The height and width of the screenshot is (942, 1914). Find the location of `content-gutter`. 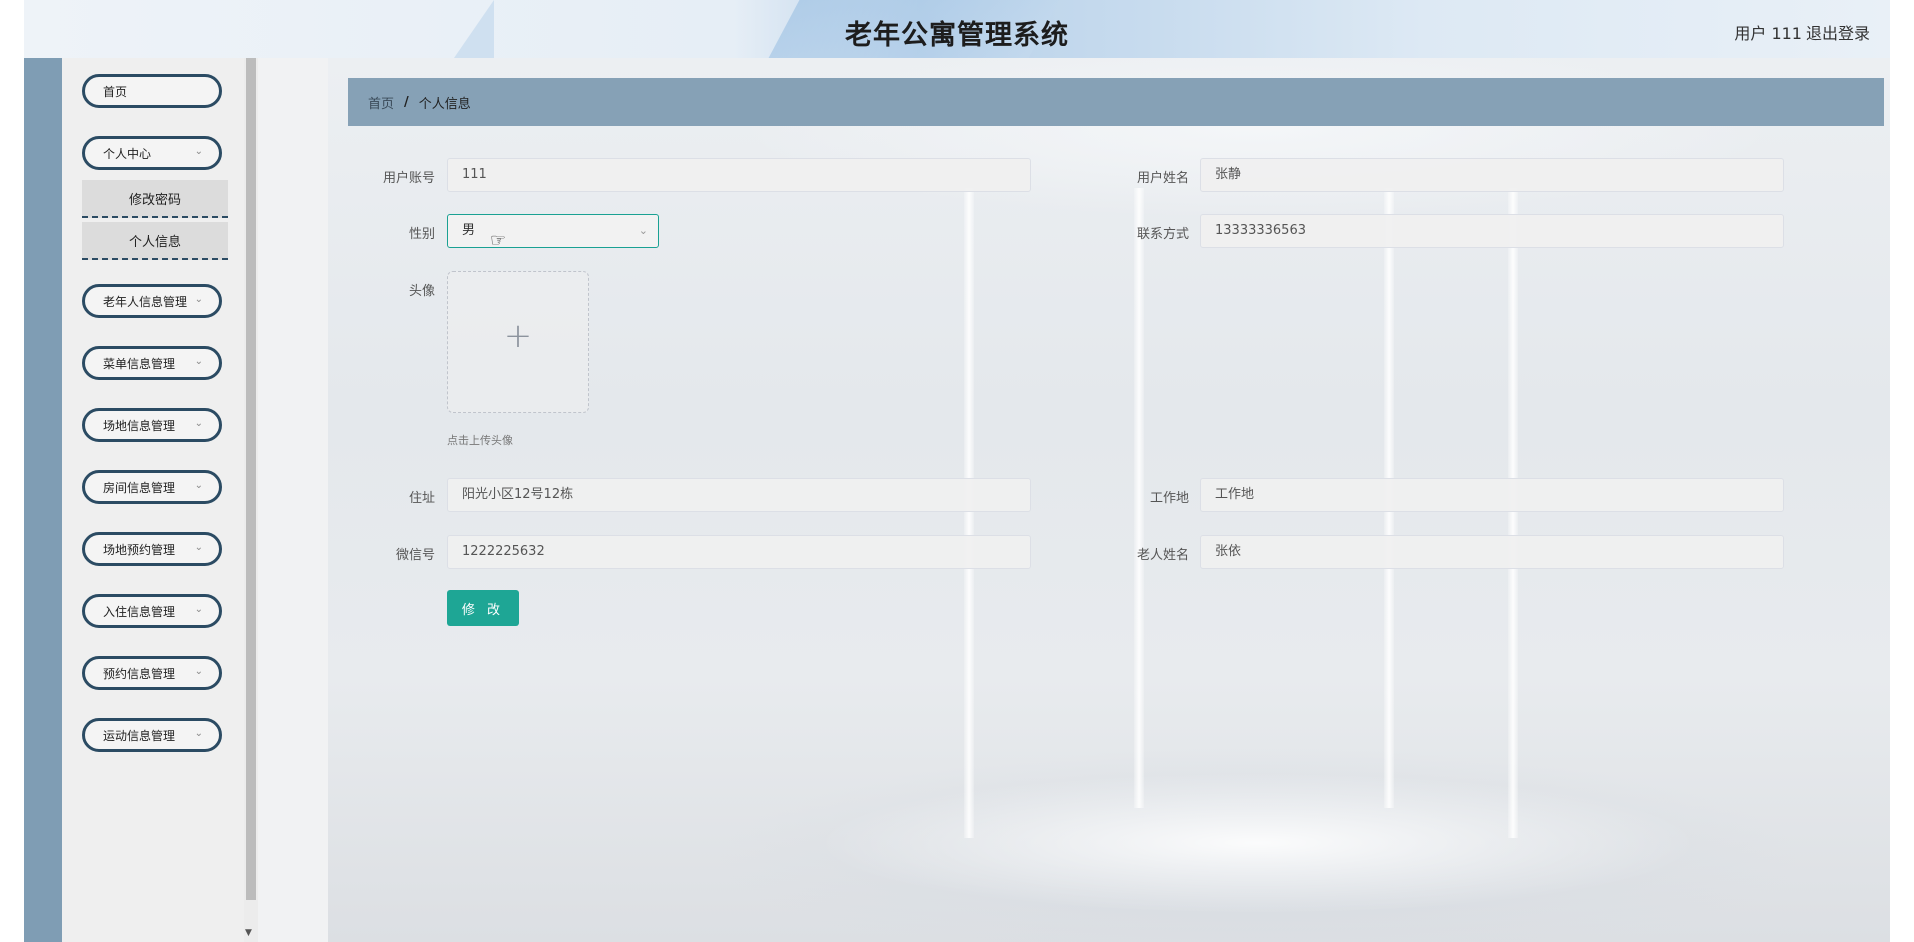

content-gutter is located at coordinates (293, 500).